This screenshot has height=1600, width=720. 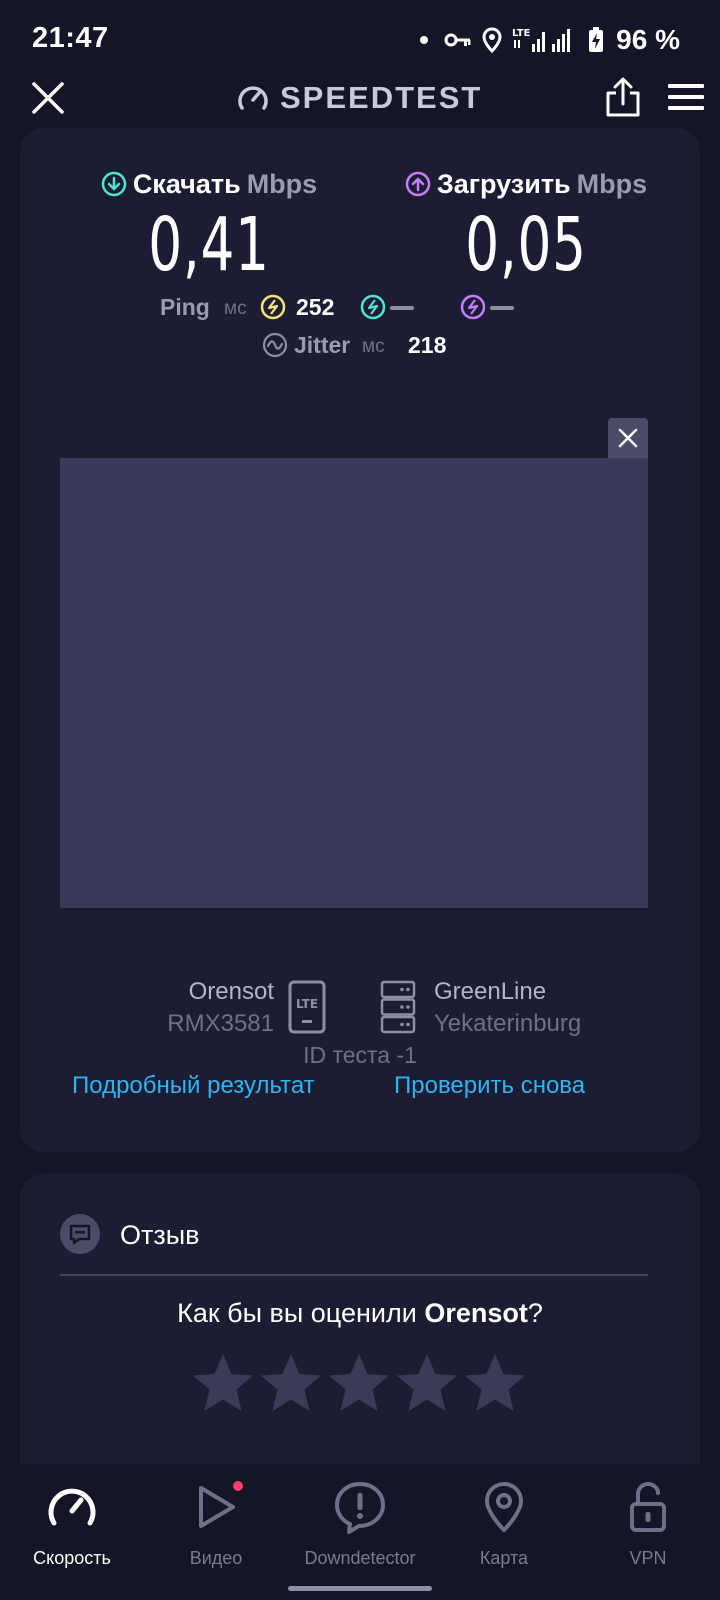 I want to click on home-indicator, so click(x=360, y=1588).